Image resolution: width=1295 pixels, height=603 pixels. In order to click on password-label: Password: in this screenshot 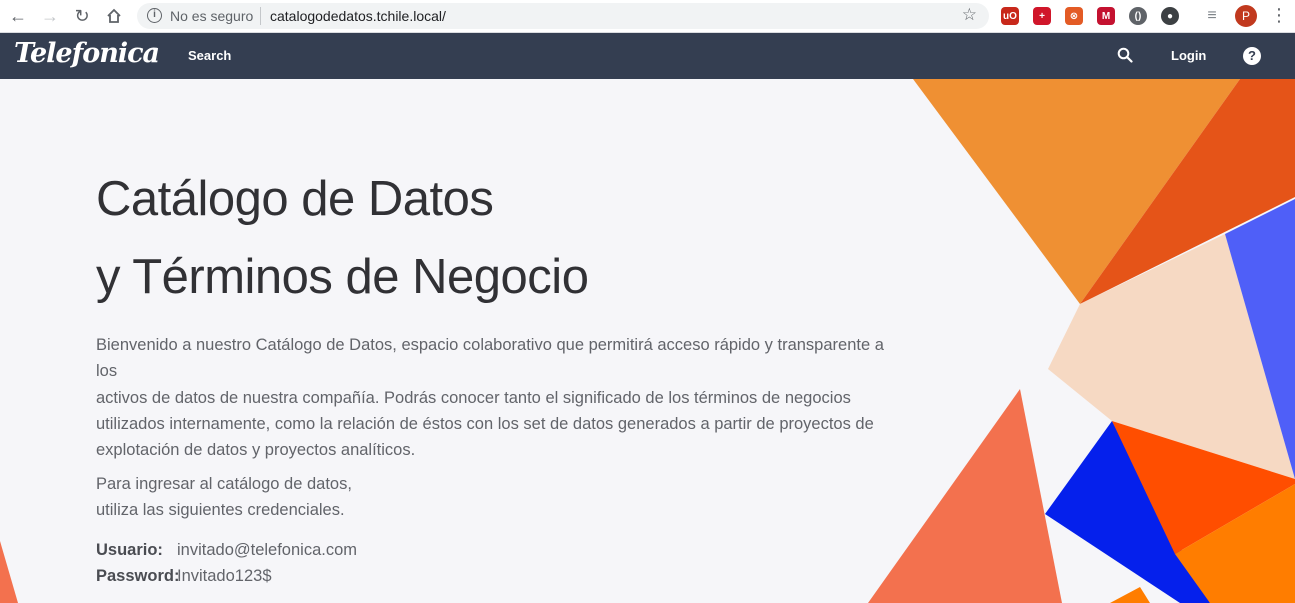, I will do `click(138, 576)`.